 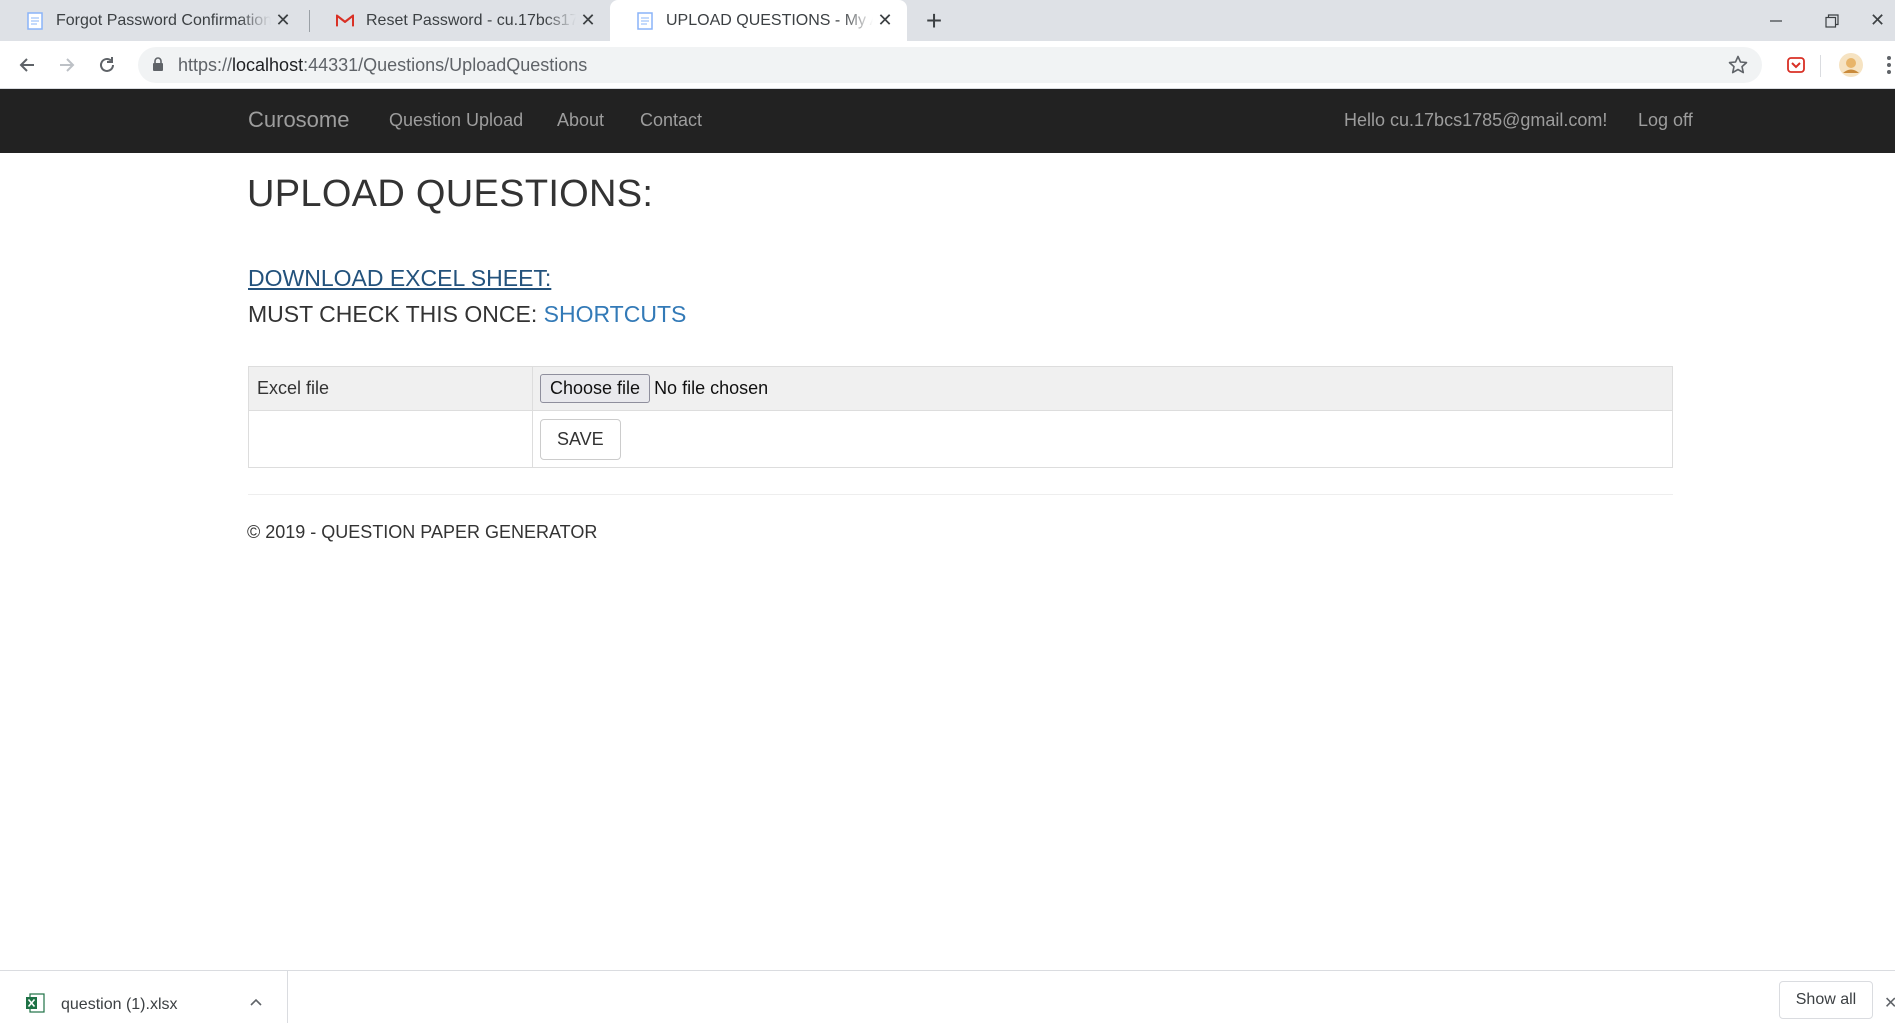 I want to click on must-check-label: MUST CHECK THIS ONCE:, so click(x=396, y=314).